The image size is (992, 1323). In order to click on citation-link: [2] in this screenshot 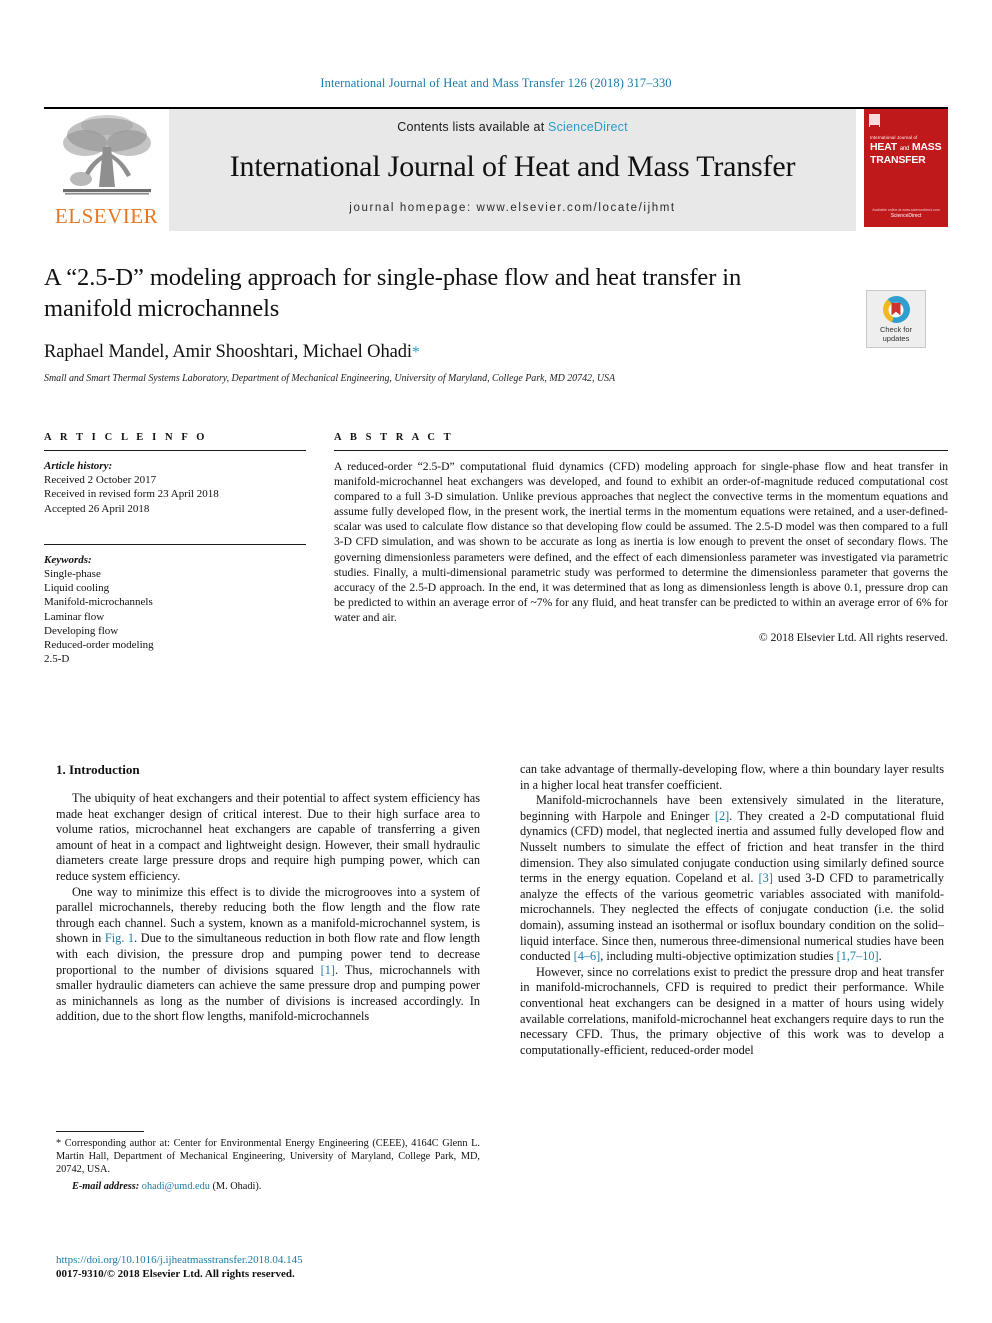, I will do `click(722, 816)`.